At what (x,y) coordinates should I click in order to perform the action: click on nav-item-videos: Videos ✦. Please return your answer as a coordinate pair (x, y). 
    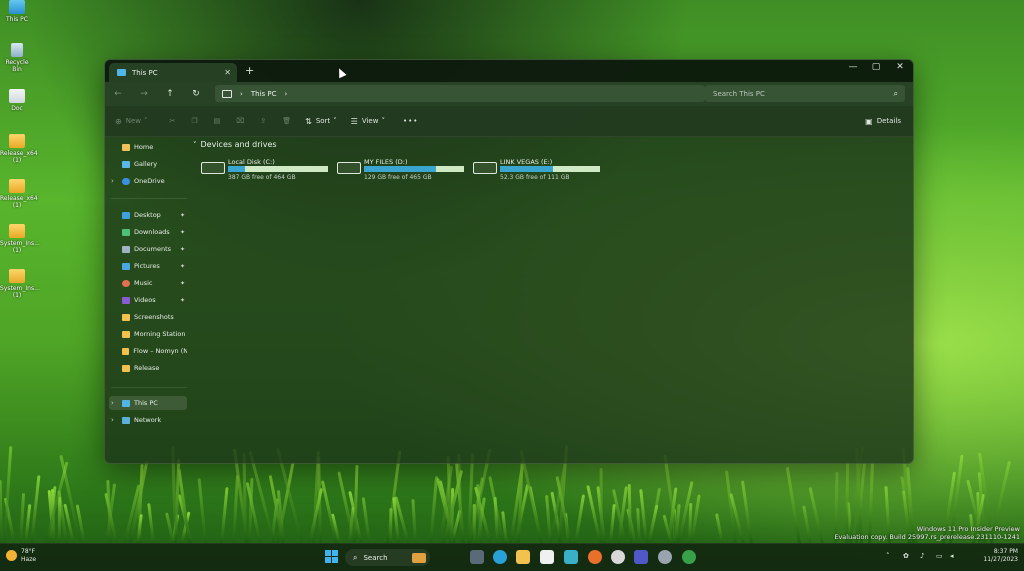
    Looking at the image, I should click on (148, 300).